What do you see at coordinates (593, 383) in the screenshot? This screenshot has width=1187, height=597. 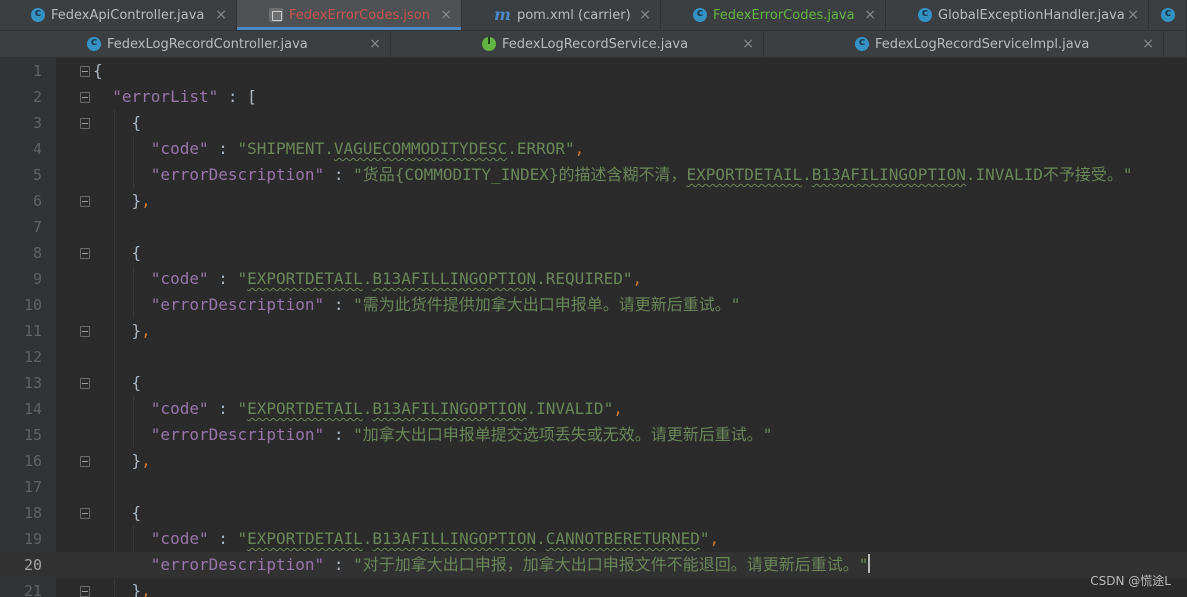 I see `code-line: 13 {` at bounding box center [593, 383].